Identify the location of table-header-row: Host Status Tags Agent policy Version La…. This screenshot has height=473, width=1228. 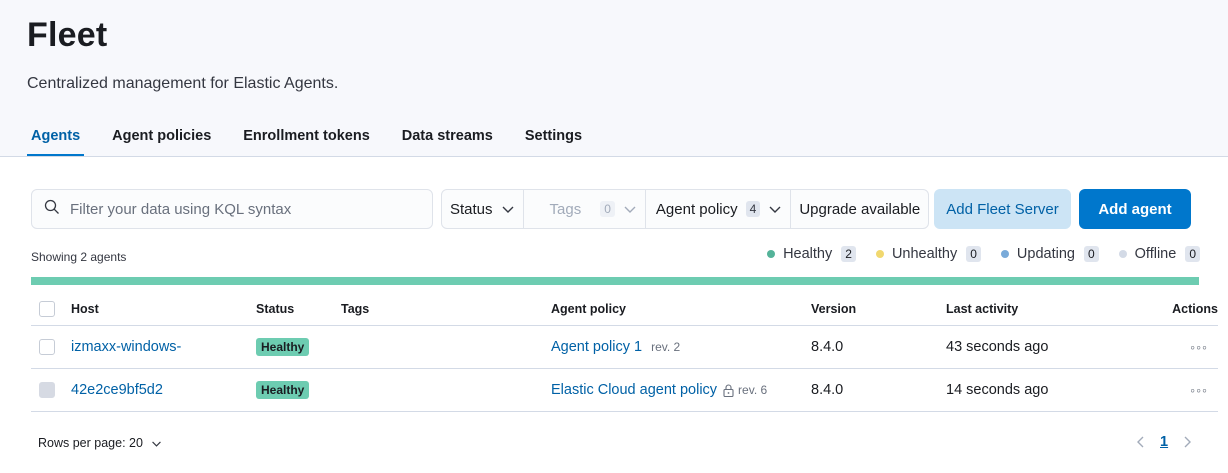
(624, 309).